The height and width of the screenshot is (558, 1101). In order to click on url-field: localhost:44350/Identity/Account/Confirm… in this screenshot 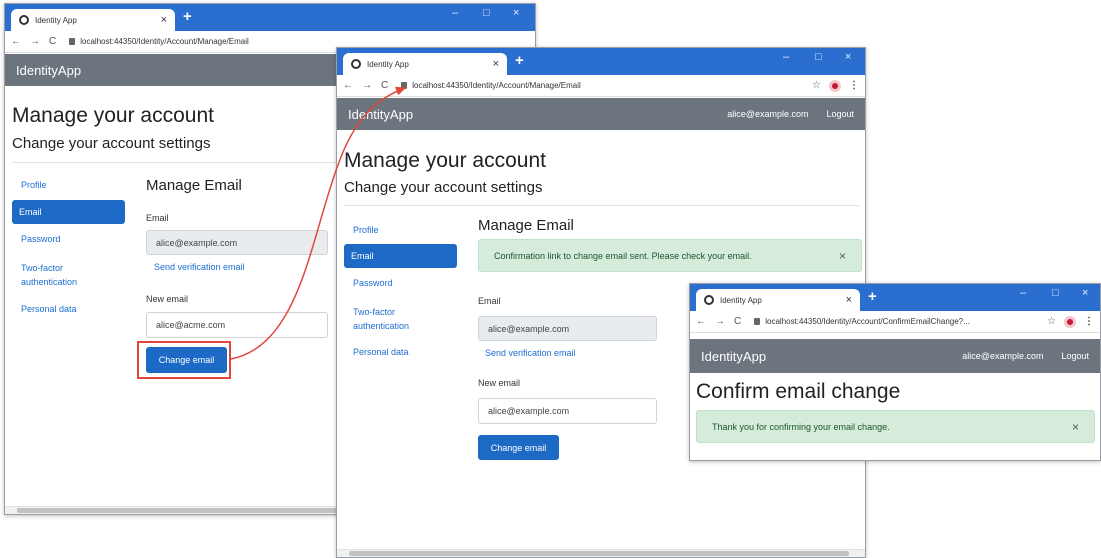, I will do `click(867, 321)`.